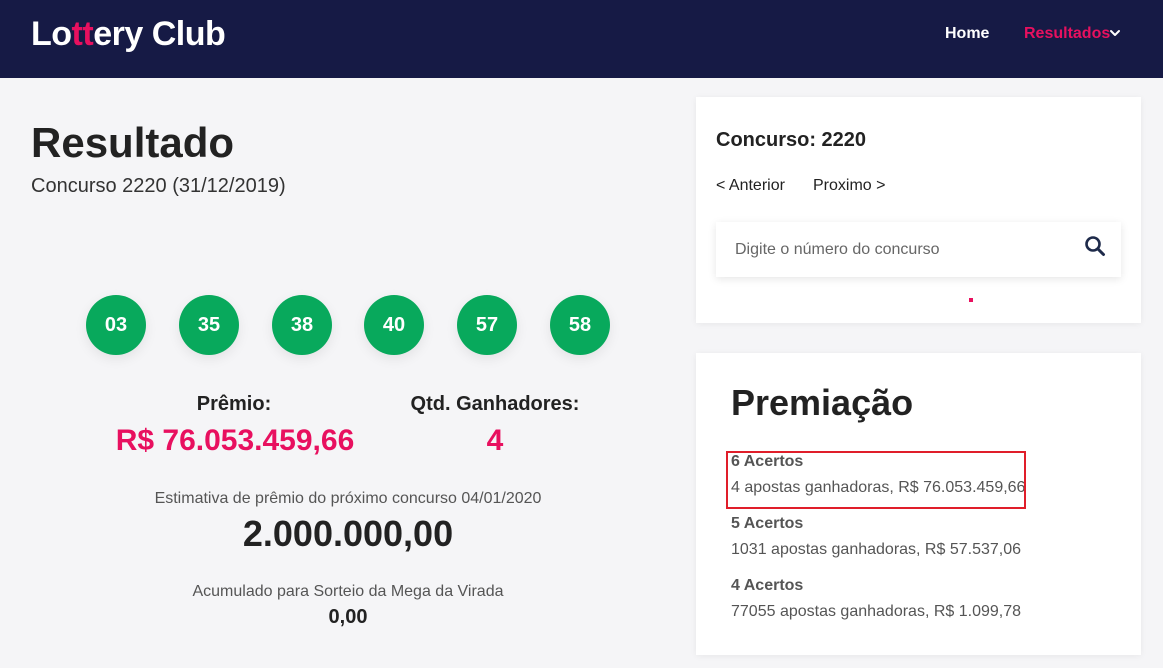  I want to click on prizes-title: Premiação, so click(822, 402).